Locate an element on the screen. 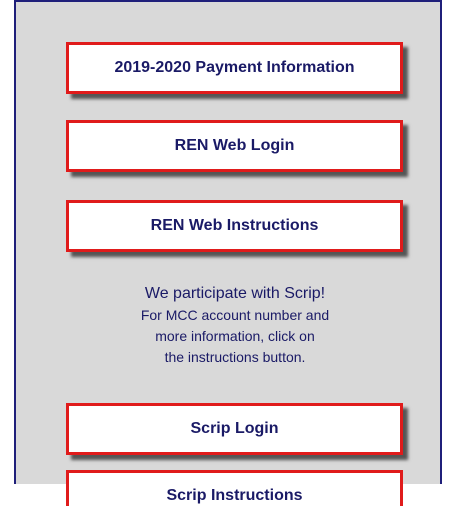  renweb-login-button: REN Web Login is located at coordinates (234, 146).